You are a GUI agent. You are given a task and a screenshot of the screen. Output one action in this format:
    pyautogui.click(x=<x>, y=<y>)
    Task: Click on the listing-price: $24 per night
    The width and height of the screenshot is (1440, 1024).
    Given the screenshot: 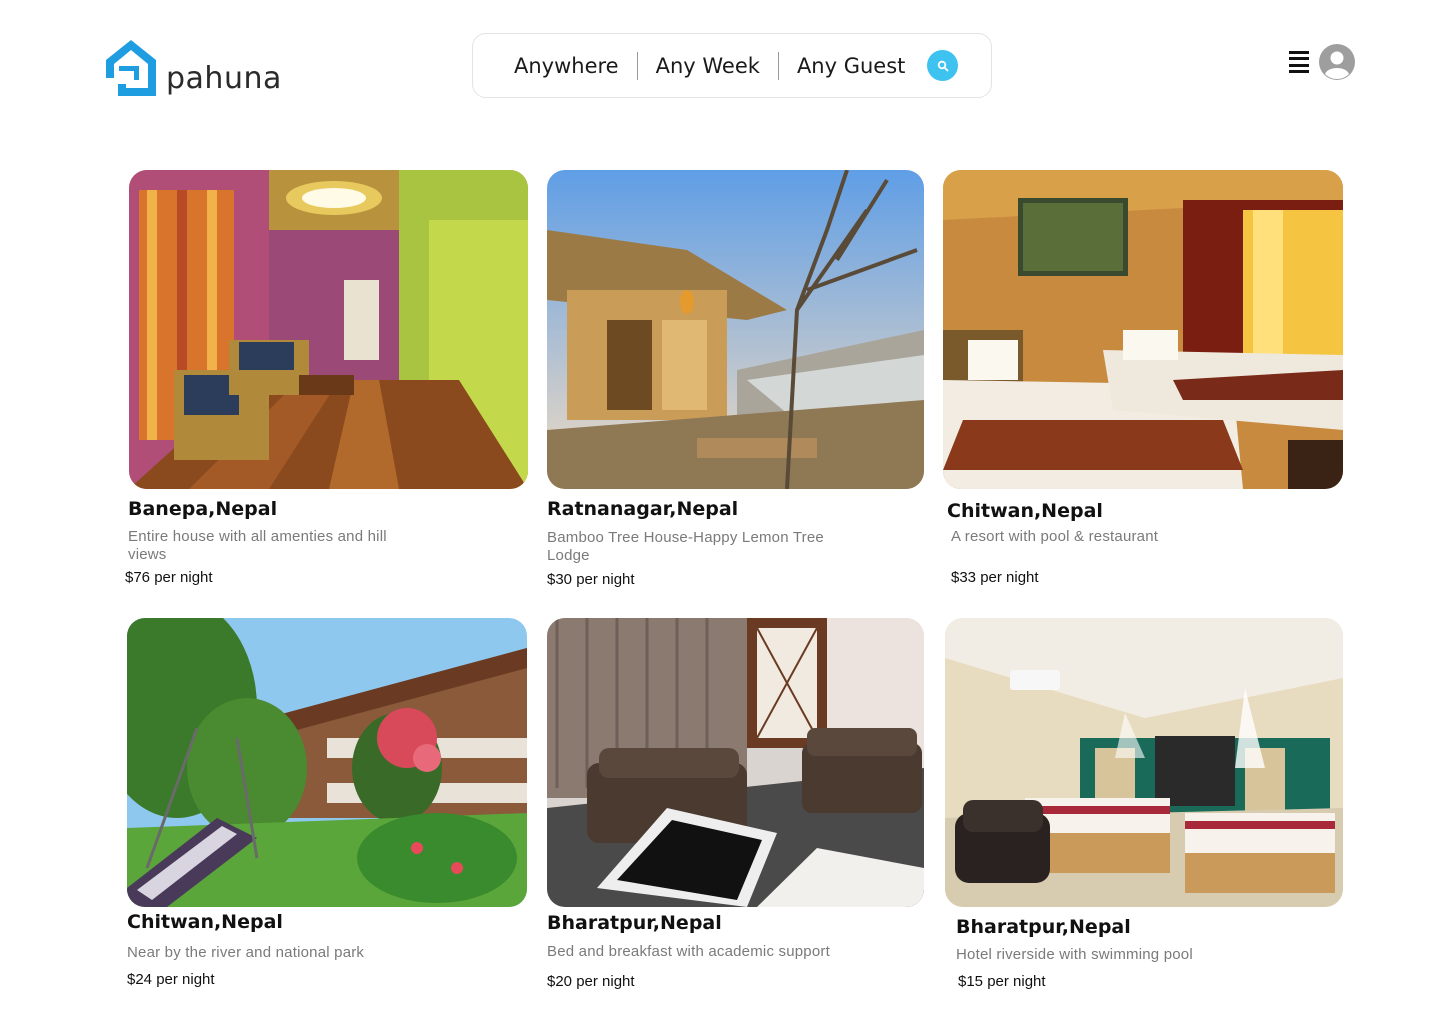 What is the action you would take?
    pyautogui.click(x=171, y=979)
    